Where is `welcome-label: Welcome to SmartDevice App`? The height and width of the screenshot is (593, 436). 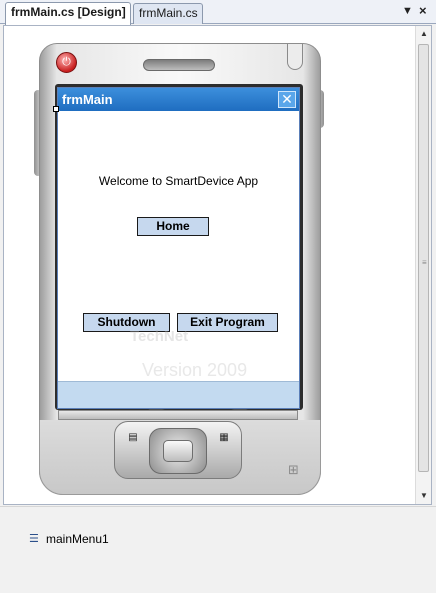
welcome-label: Welcome to SmartDevice App is located at coordinates (178, 181).